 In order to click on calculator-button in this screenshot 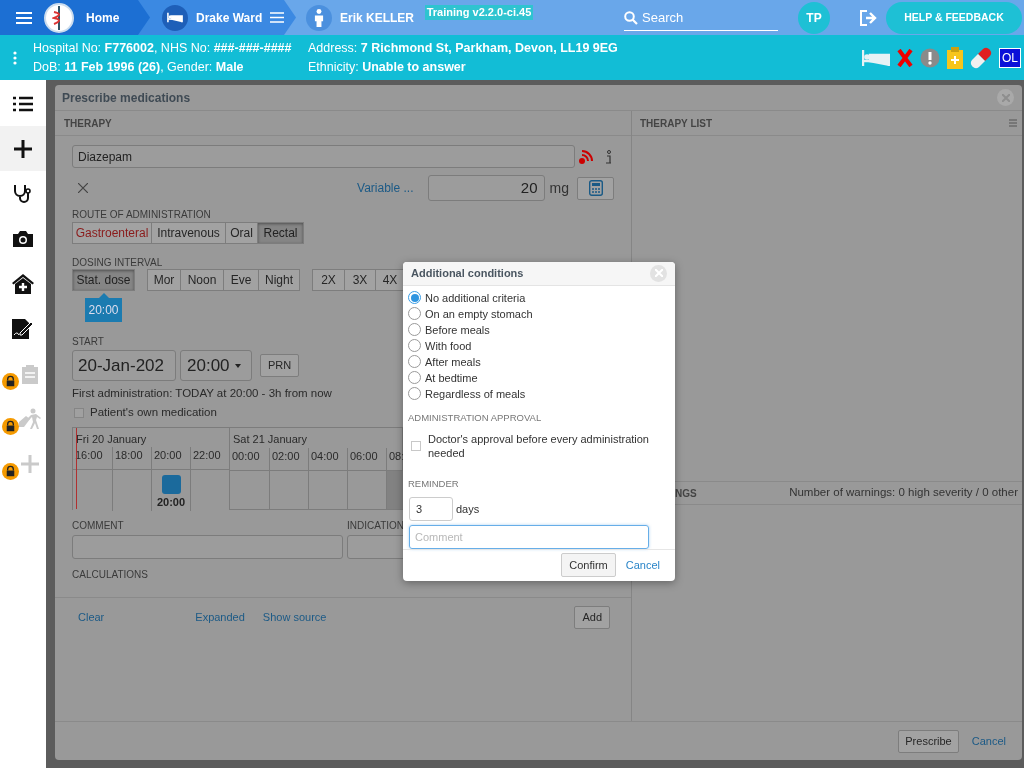, I will do `click(595, 188)`.